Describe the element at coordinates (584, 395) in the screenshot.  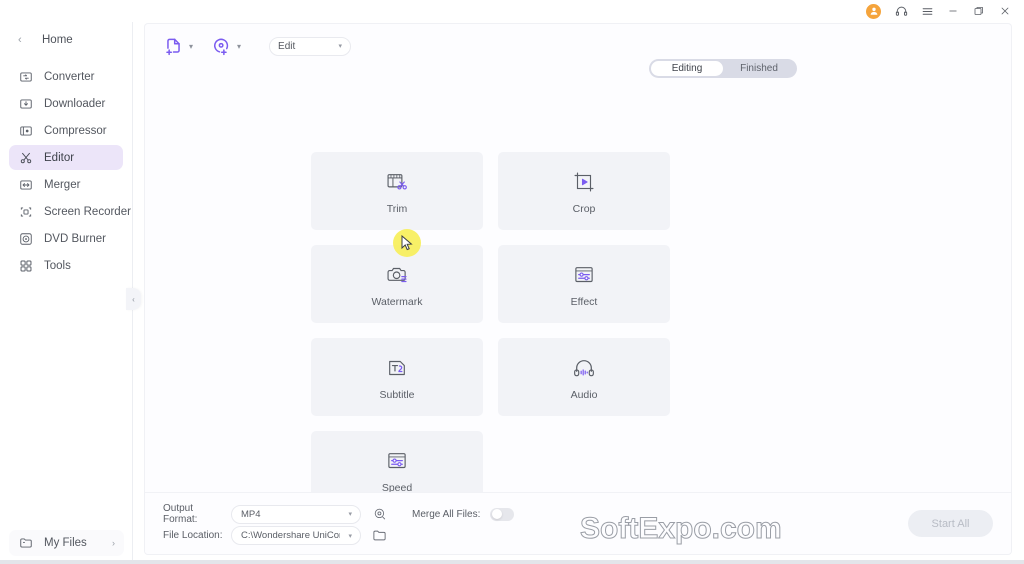
I see `tool-card-label: Audio` at that location.